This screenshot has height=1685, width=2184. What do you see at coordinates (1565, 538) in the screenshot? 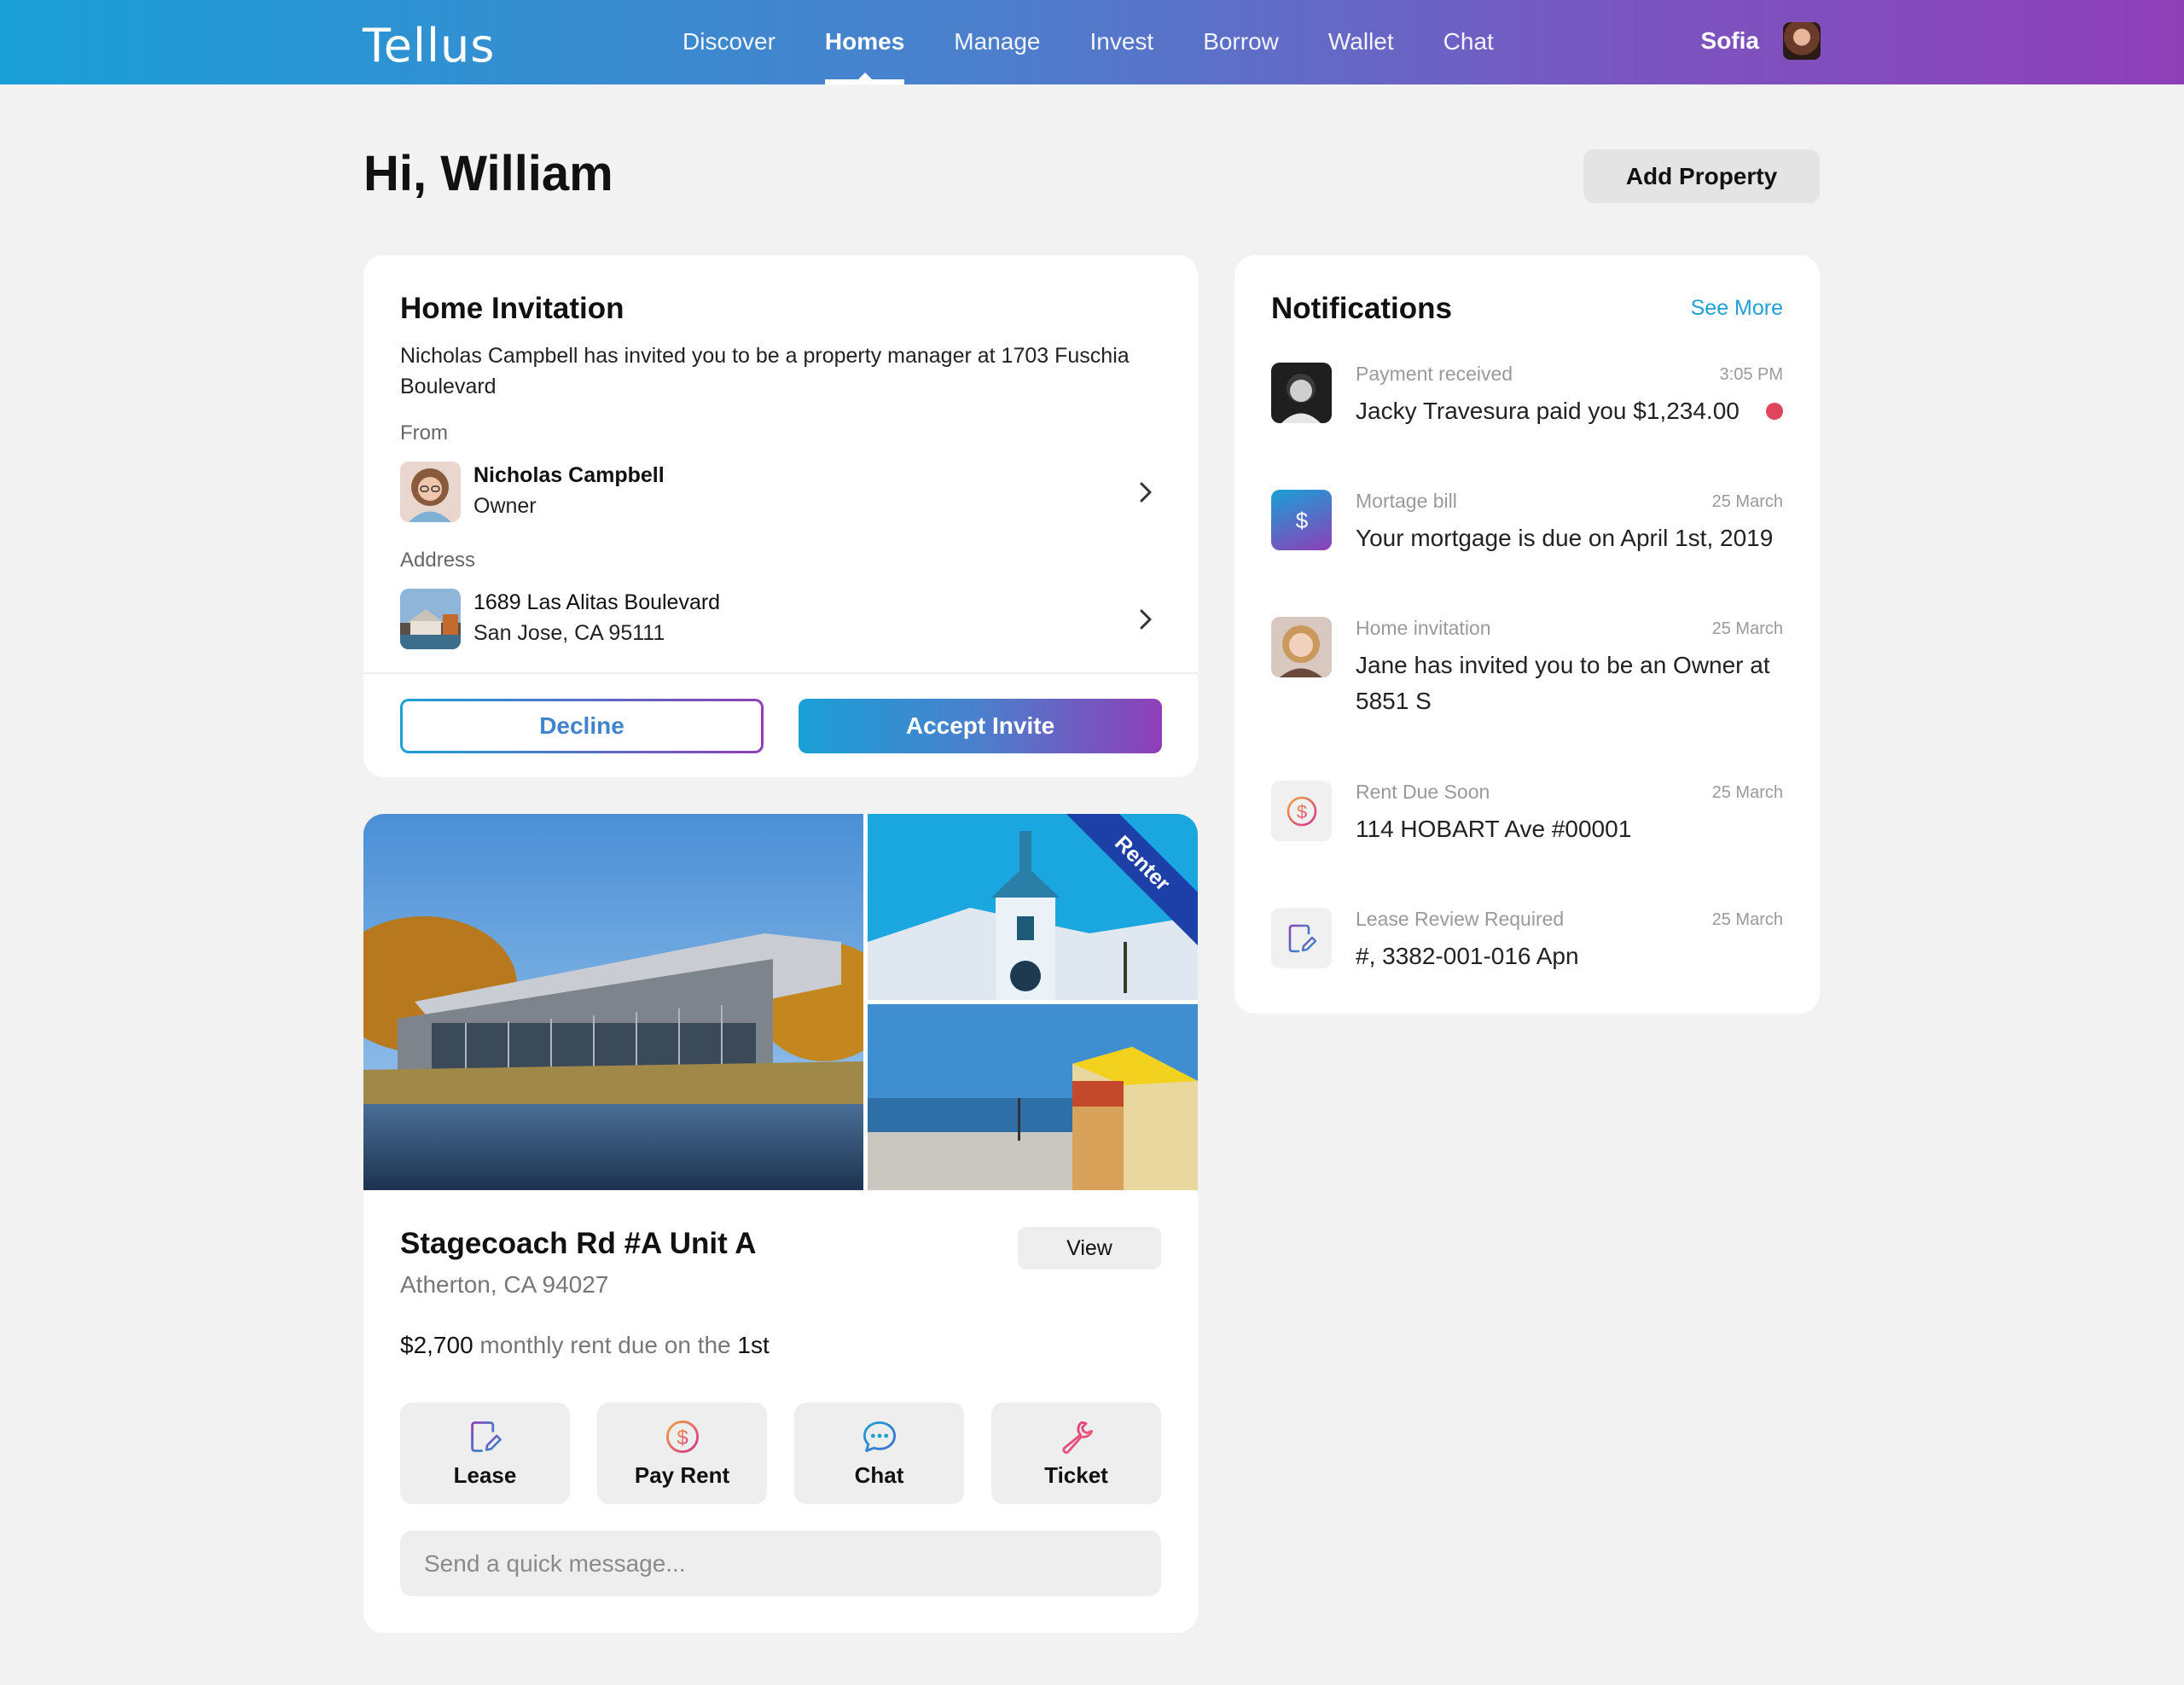
I see `notification-message: Your mortgage is due on April 1st, 2019` at bounding box center [1565, 538].